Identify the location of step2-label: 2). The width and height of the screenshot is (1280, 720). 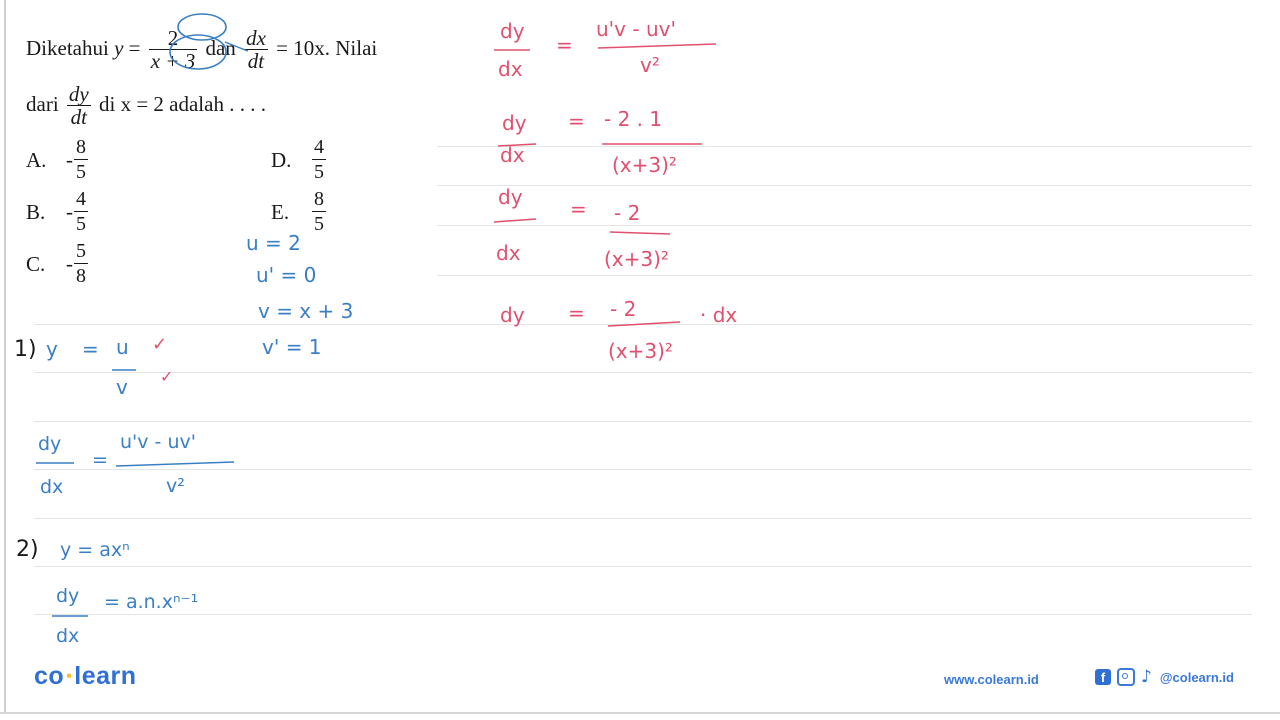
(27, 549).